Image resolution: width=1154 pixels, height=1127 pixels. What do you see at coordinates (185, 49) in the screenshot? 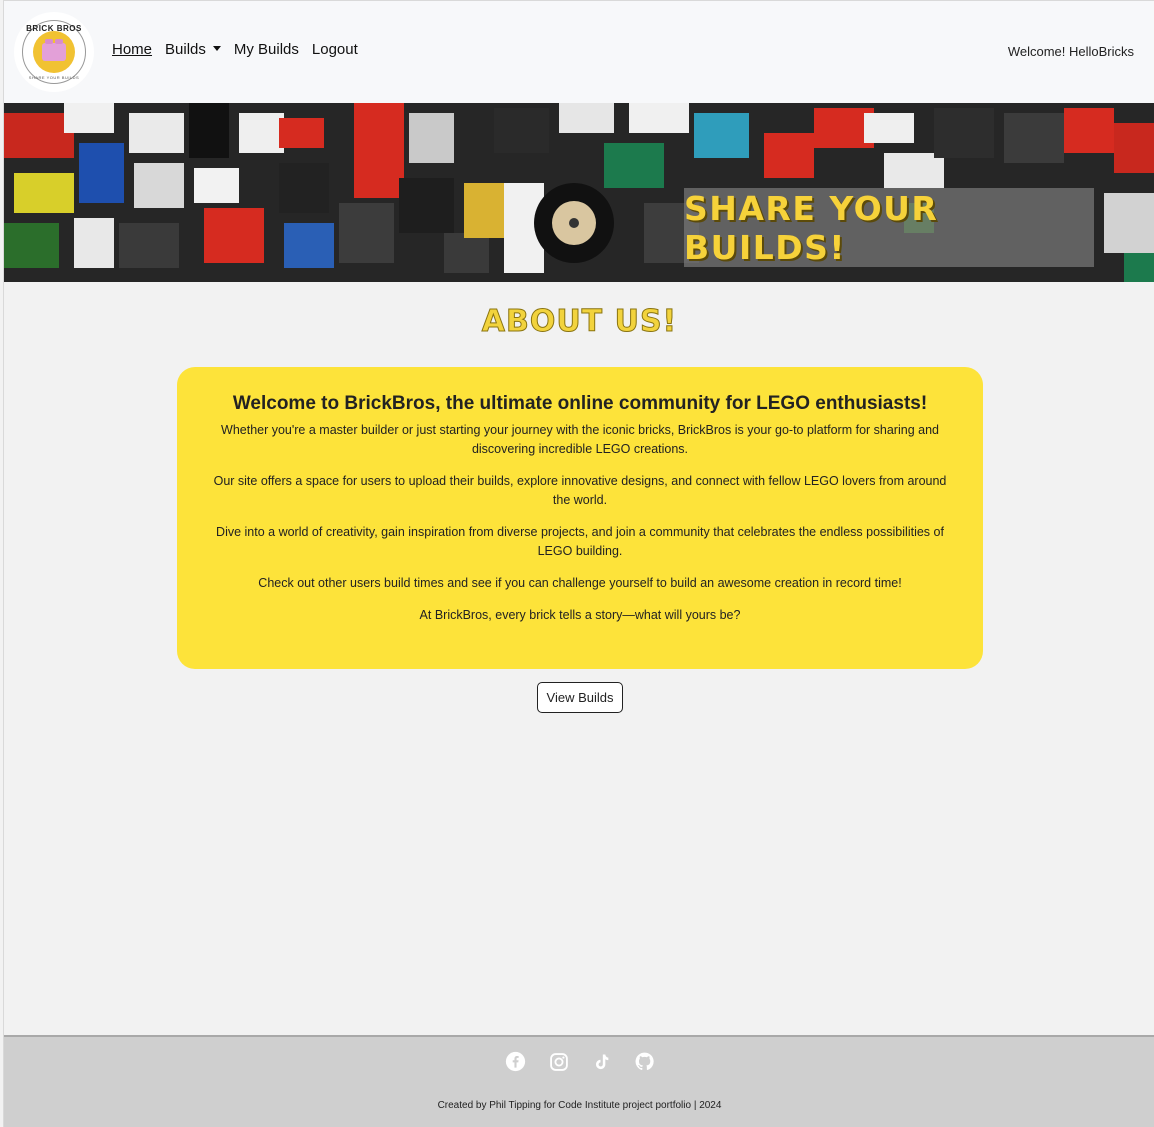
I see `nav-builds-label: Builds` at bounding box center [185, 49].